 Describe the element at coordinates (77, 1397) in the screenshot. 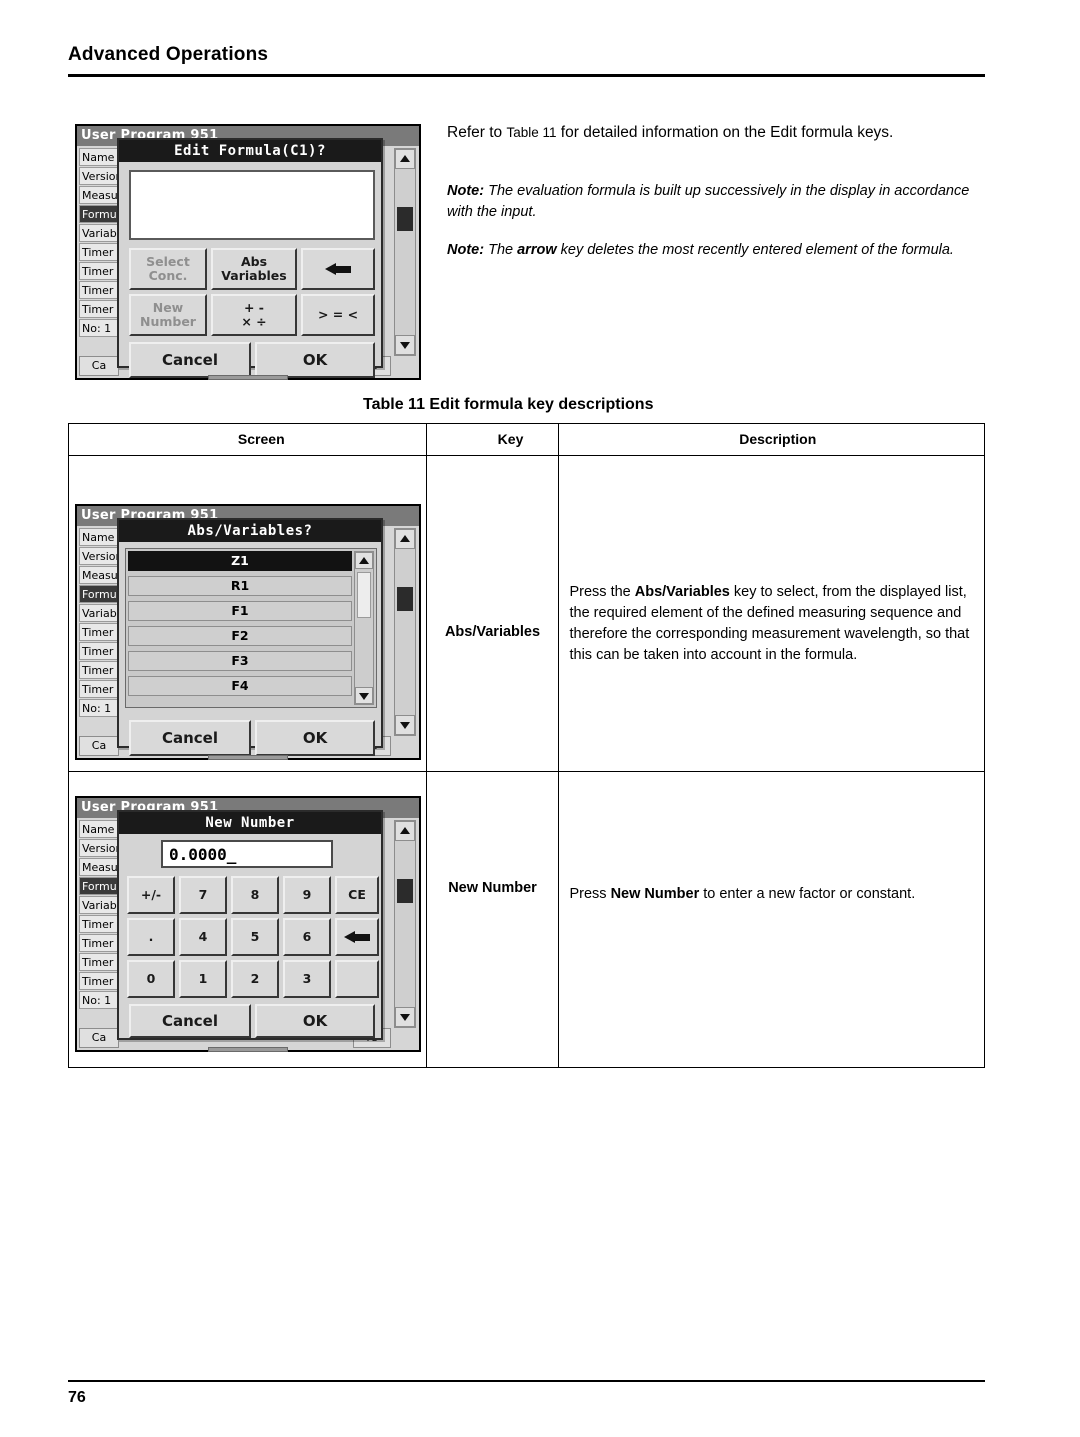

I see `page-number: 76` at that location.